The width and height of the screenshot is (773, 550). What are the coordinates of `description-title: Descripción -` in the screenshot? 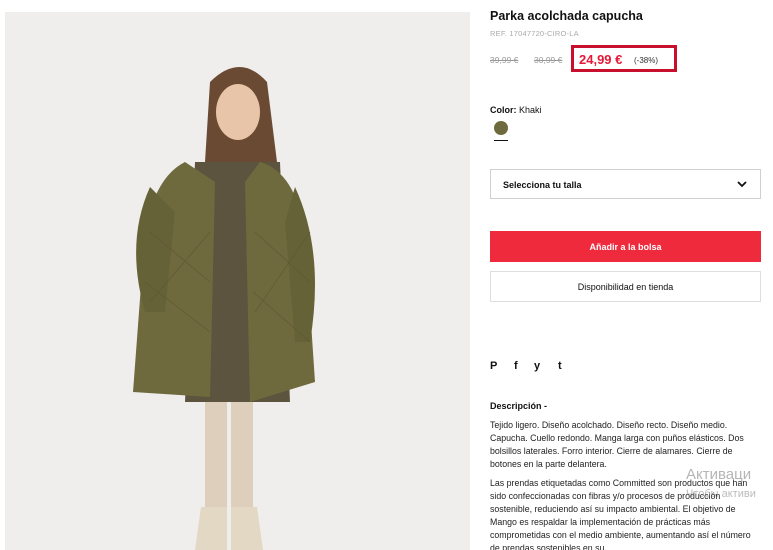 It's located at (518, 406).